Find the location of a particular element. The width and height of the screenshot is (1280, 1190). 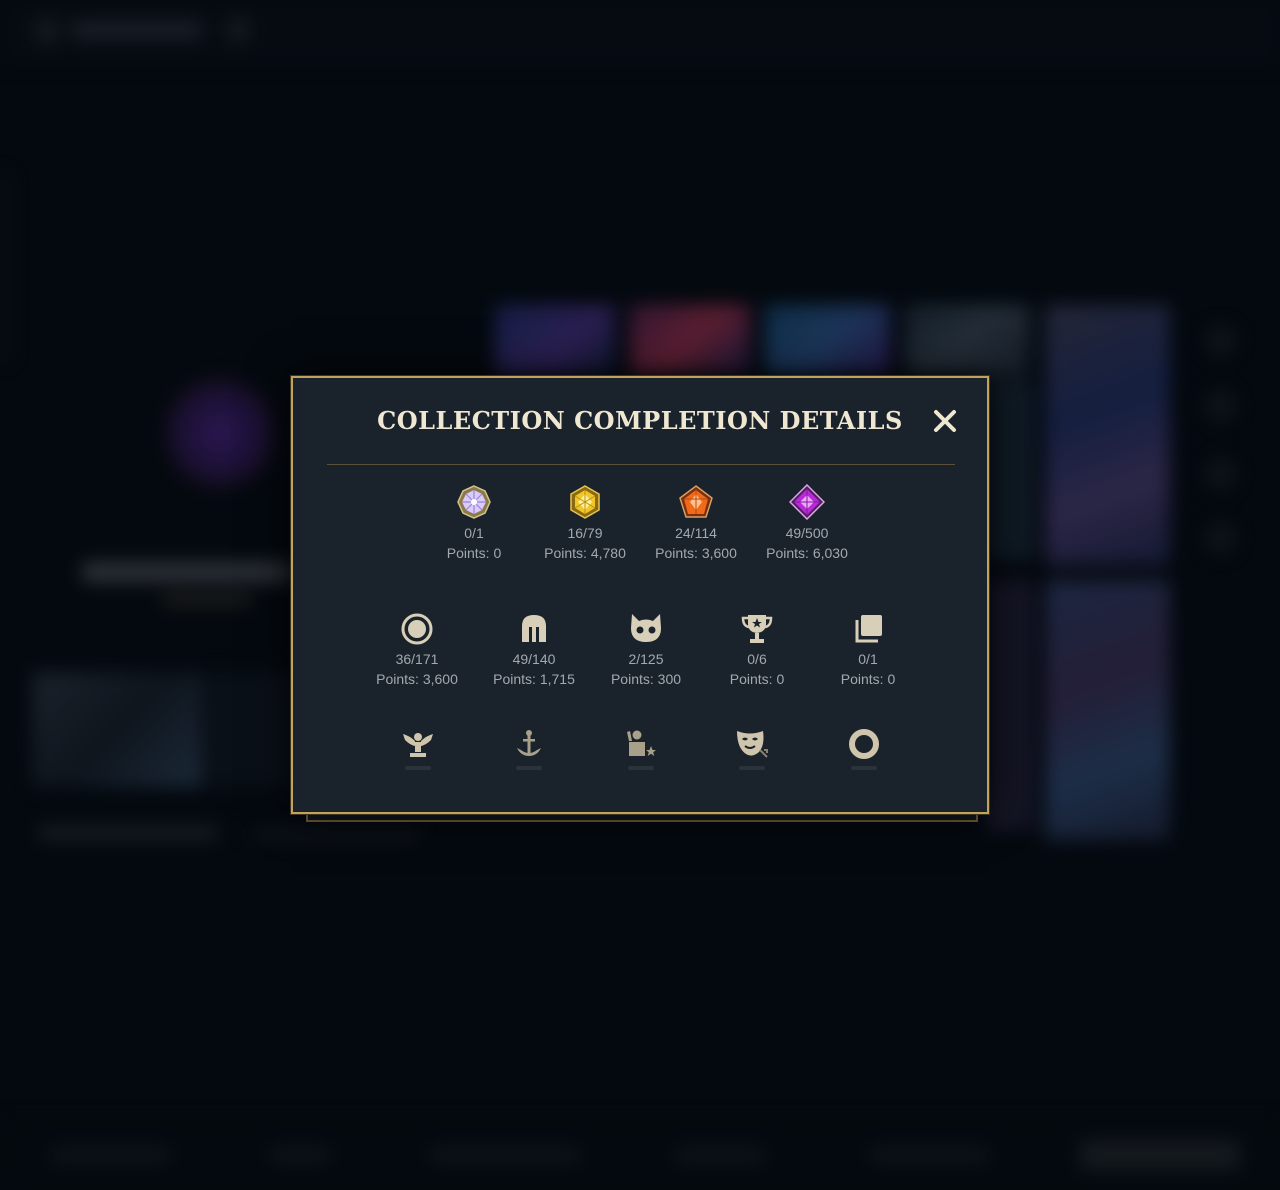

category-stat-masks is located at coordinates (752, 749).